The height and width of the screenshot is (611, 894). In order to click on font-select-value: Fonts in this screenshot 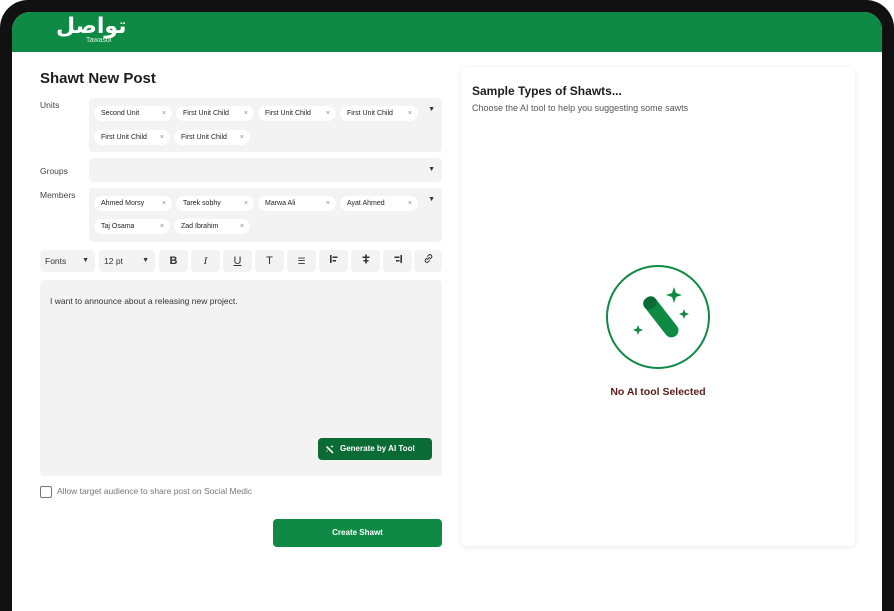, I will do `click(56, 261)`.